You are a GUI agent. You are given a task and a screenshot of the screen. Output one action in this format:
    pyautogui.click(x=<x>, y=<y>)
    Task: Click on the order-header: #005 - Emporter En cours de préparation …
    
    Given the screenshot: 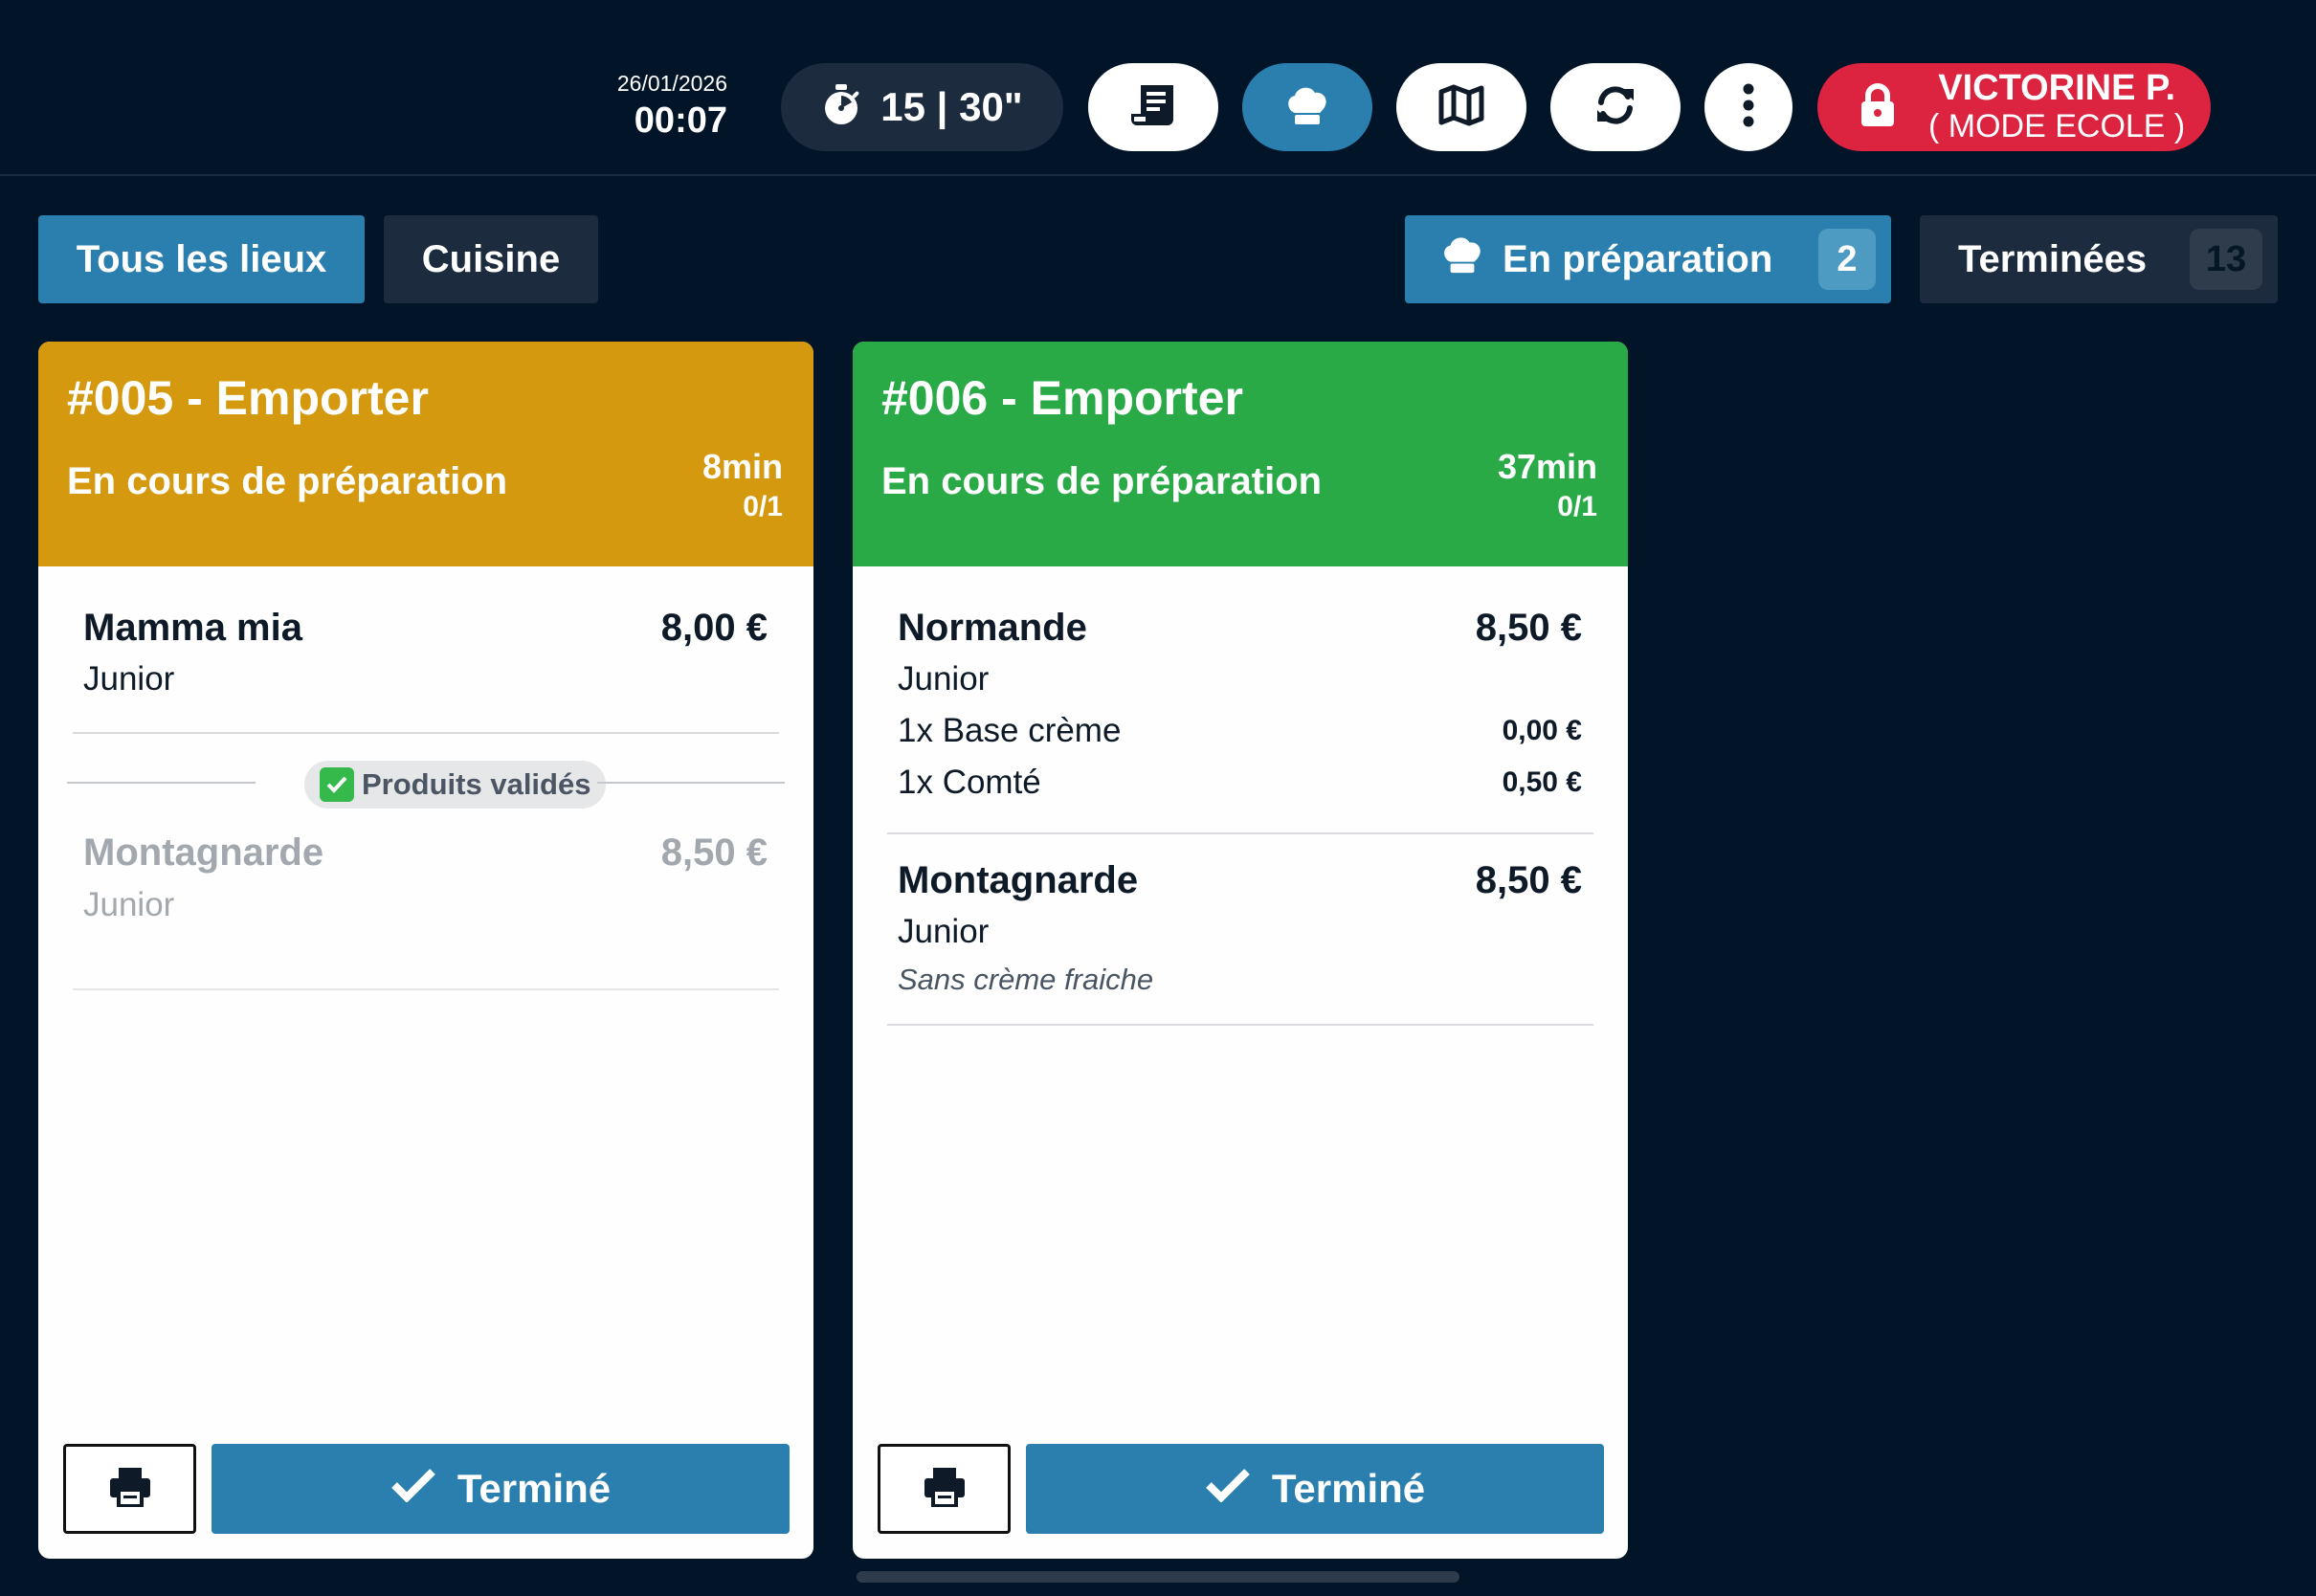 What is the action you would take?
    pyautogui.click(x=426, y=454)
    